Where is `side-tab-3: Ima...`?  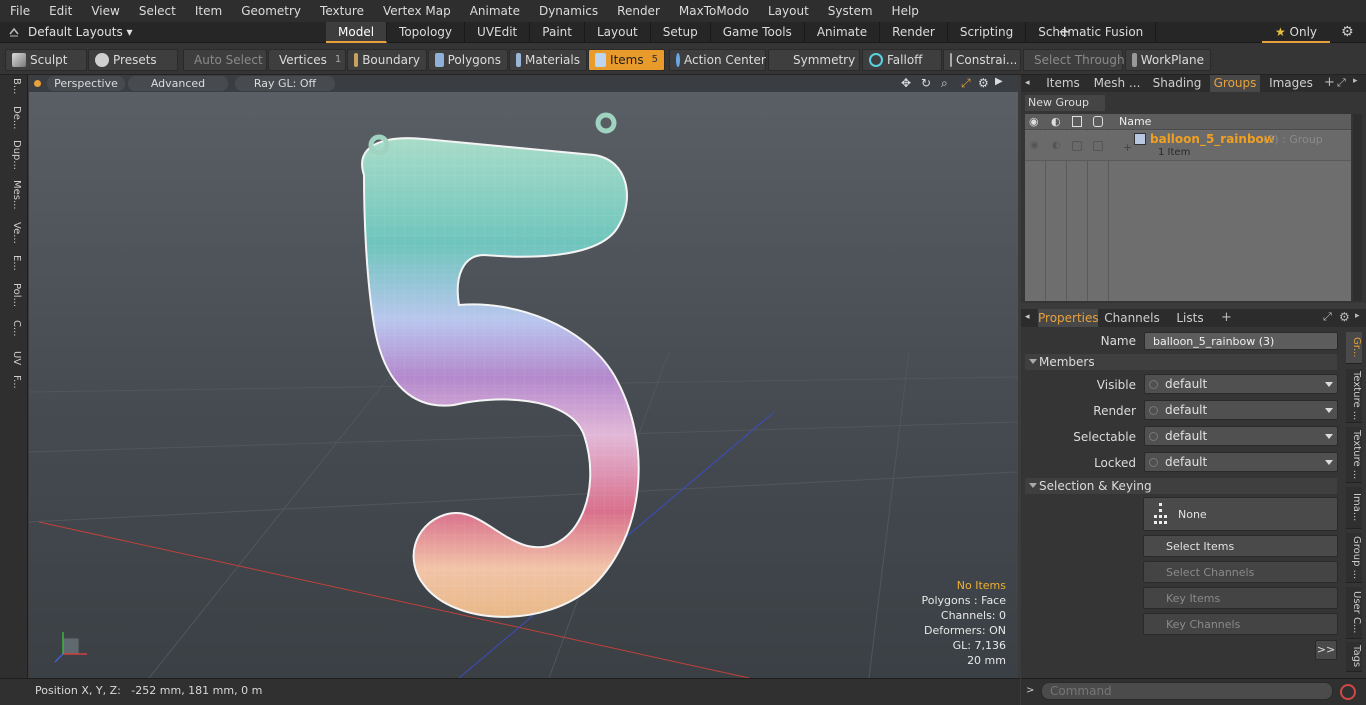 side-tab-3: Ima... is located at coordinates (1354, 508).